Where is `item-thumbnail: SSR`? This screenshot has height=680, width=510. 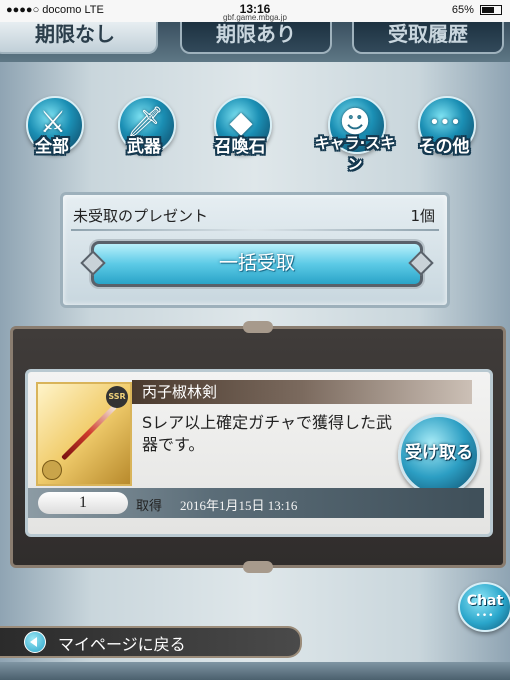 item-thumbnail: SSR is located at coordinates (84, 434).